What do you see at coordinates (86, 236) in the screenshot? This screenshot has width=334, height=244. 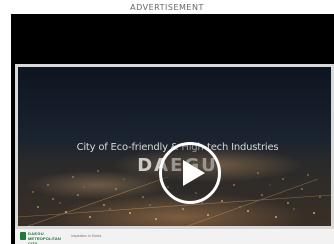 I see `brand-tagline: Inspiration in Korea` at bounding box center [86, 236].